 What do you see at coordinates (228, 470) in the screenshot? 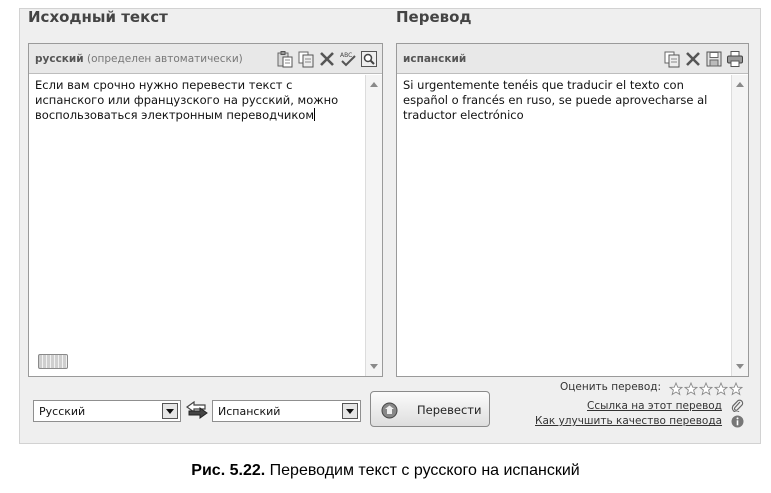
I see `figure-number: Рис. 5.22.` at bounding box center [228, 470].